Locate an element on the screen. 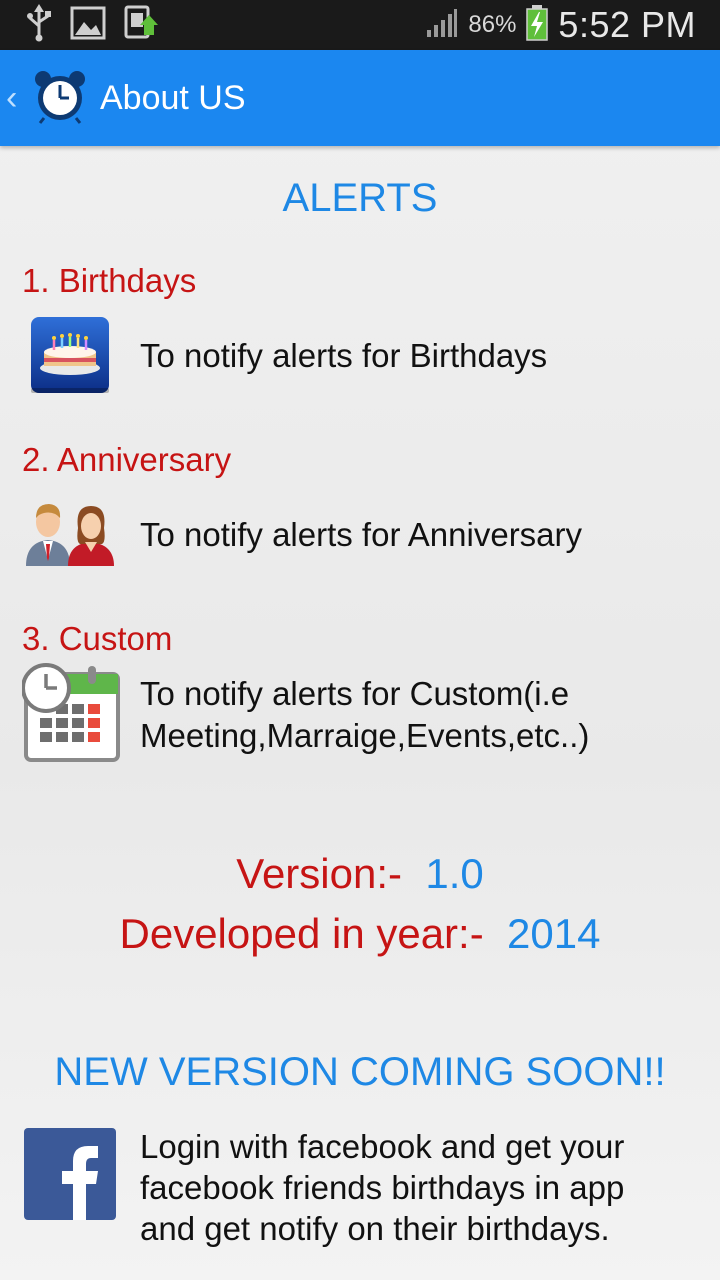 The image size is (720, 1280). screenshot-icon is located at coordinates (142, 25).